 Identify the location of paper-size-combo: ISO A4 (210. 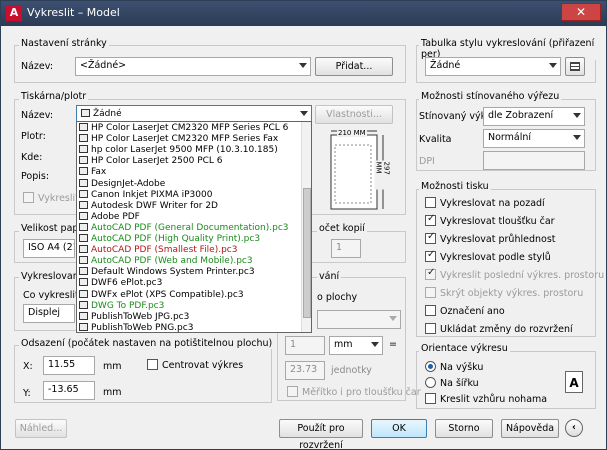
(49, 248).